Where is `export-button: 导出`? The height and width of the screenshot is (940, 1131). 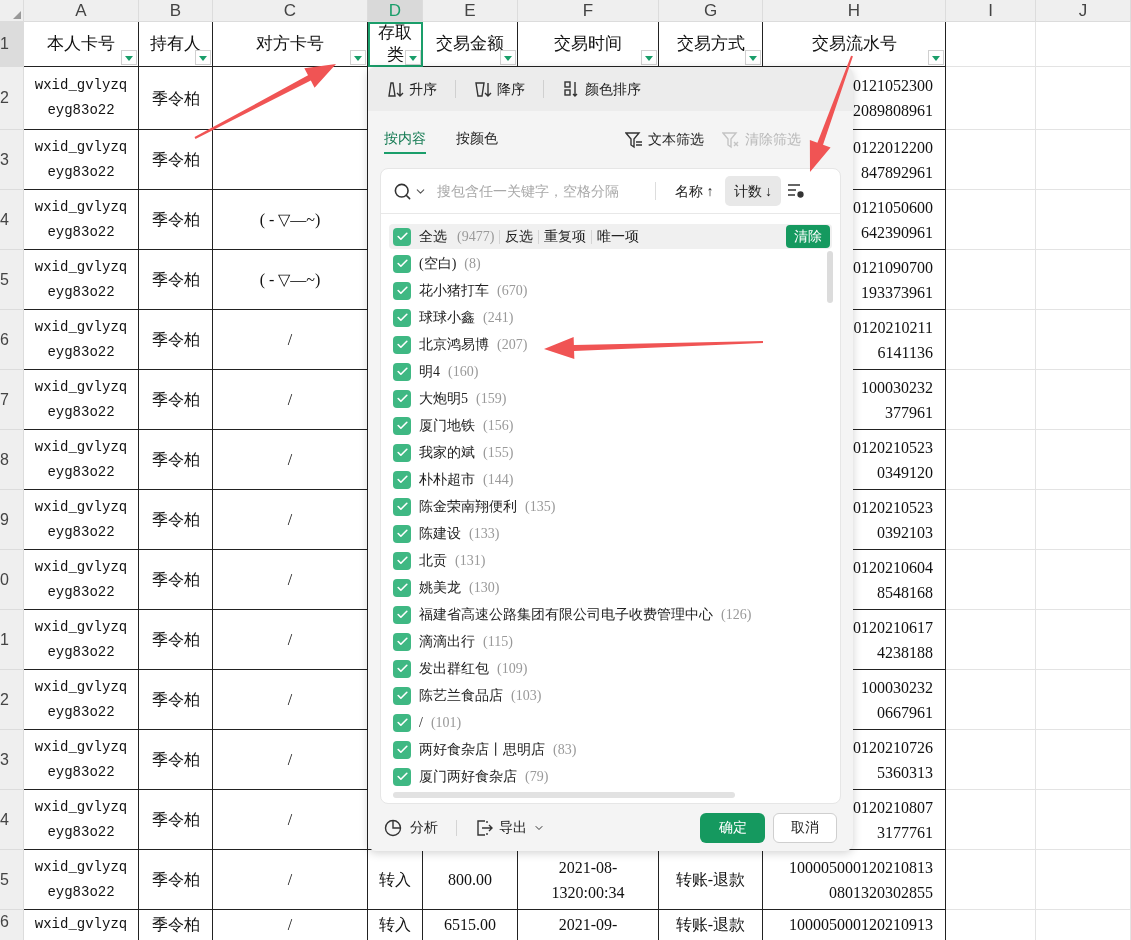 export-button: 导出 is located at coordinates (510, 827).